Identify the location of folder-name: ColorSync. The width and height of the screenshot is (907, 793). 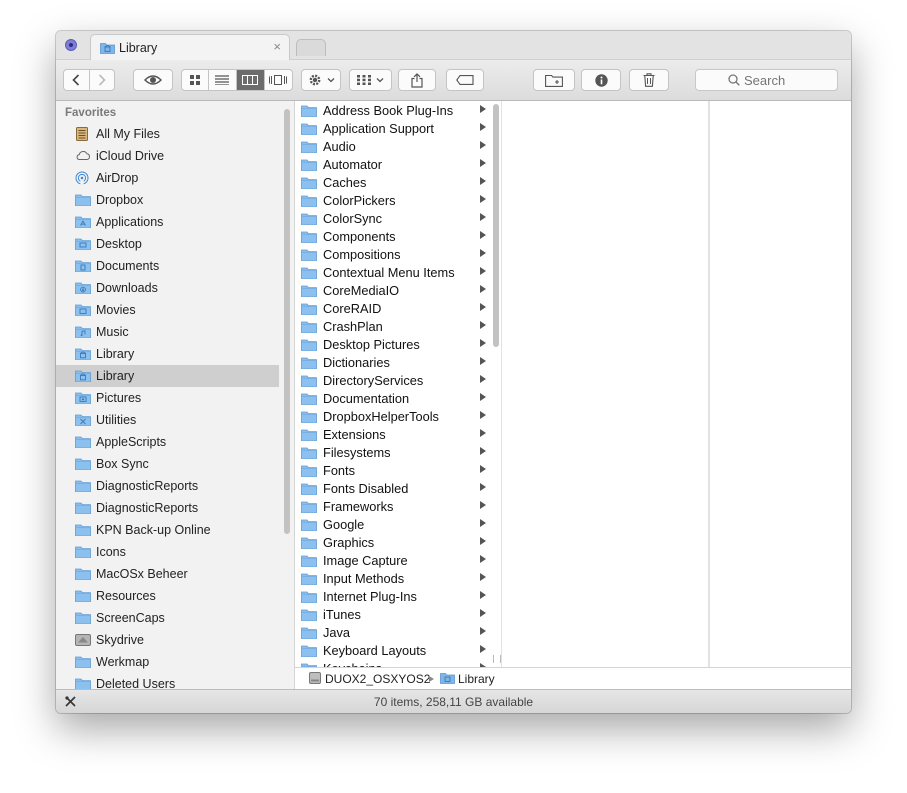
(353, 218).